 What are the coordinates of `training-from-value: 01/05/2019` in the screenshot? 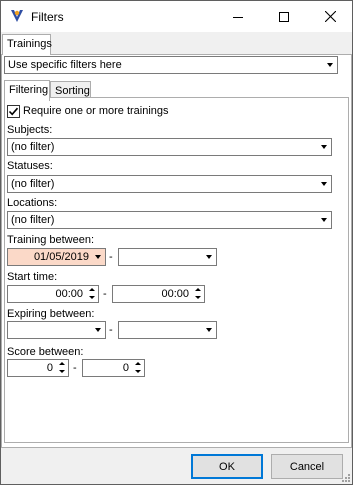 It's located at (61, 257).